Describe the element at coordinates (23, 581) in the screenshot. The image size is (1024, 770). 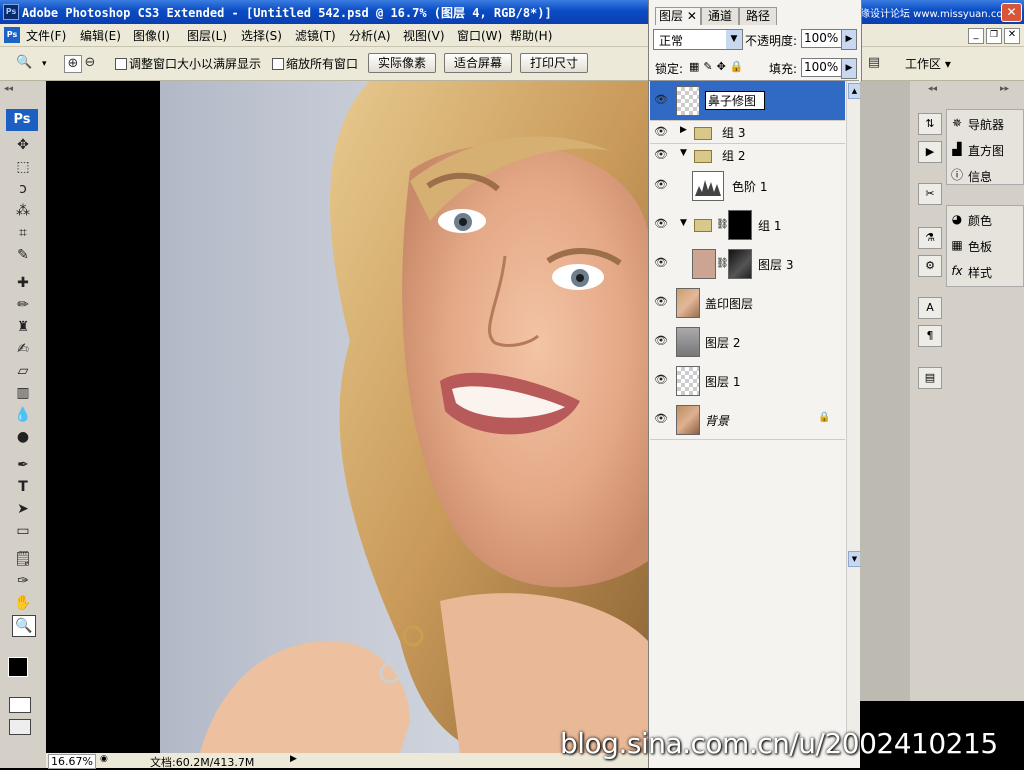
I see `eyedropper-tool-icon: ✑` at that location.